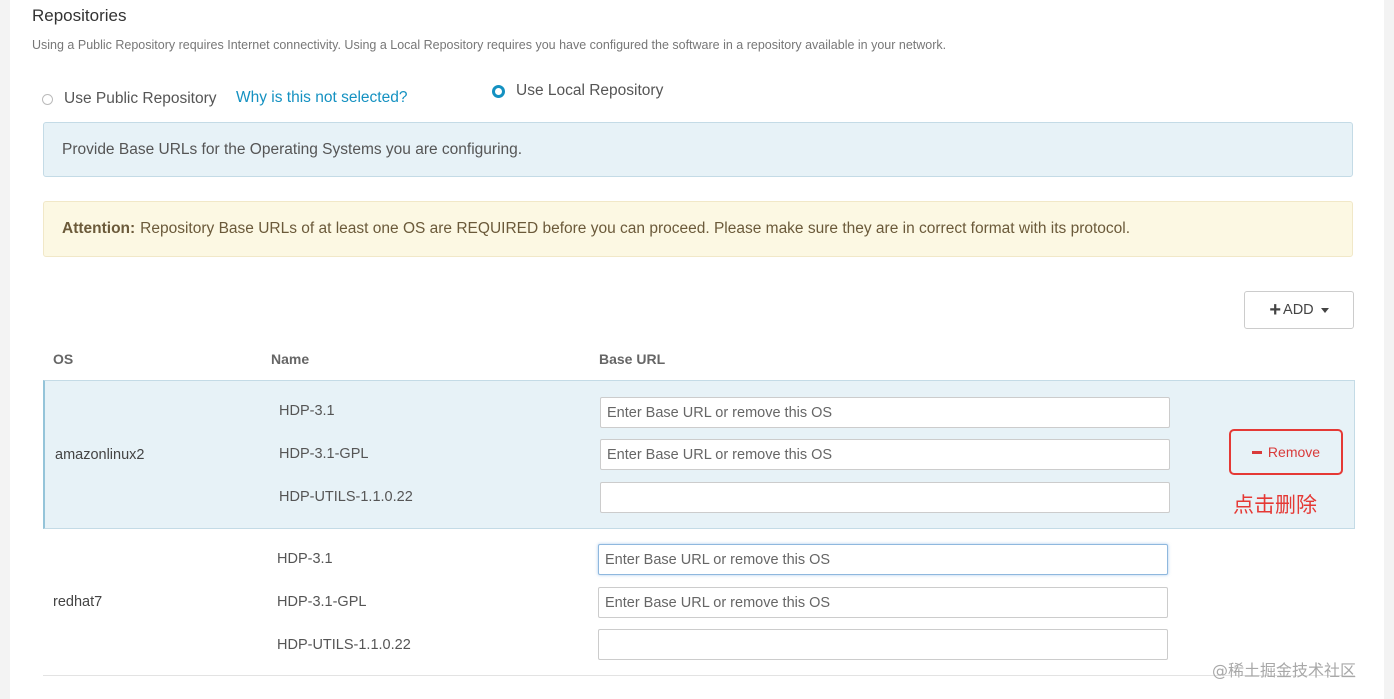  Describe the element at coordinates (321, 98) in the screenshot. I see `why-not-selected-link: Why is this not selected?` at that location.